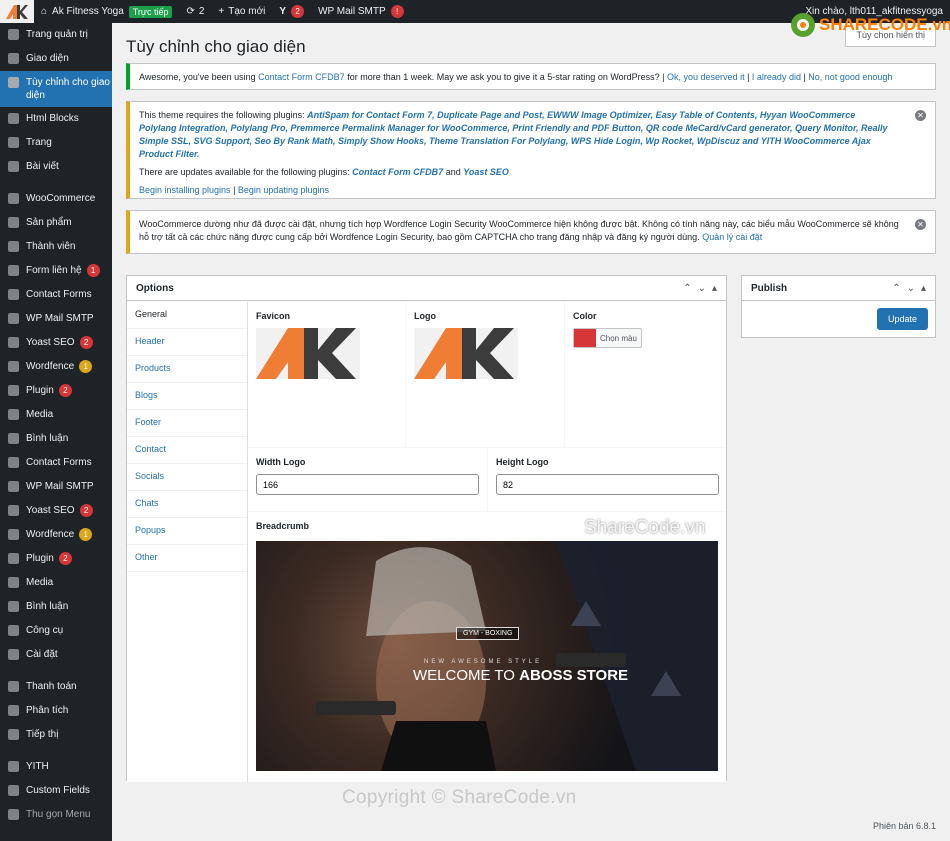 The image size is (950, 841). I want to click on mail-icon, so click(13, 318).